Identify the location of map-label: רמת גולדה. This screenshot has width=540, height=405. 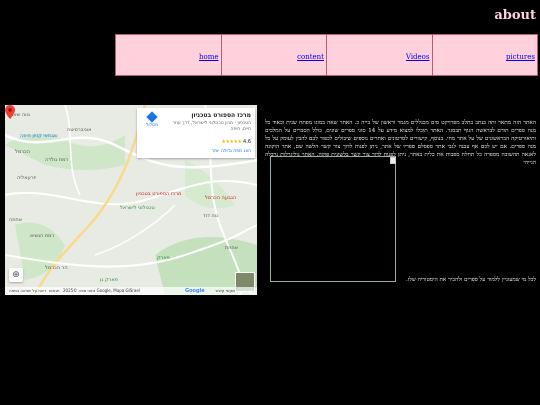
(57, 160).